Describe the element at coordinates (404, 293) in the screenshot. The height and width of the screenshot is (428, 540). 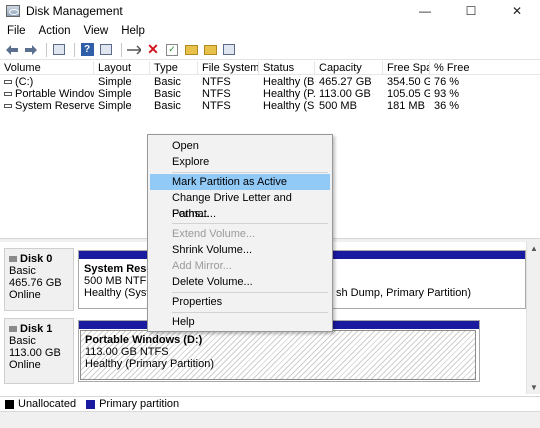
I see `partition-status: sh Dump, Primary Partition)` at that location.